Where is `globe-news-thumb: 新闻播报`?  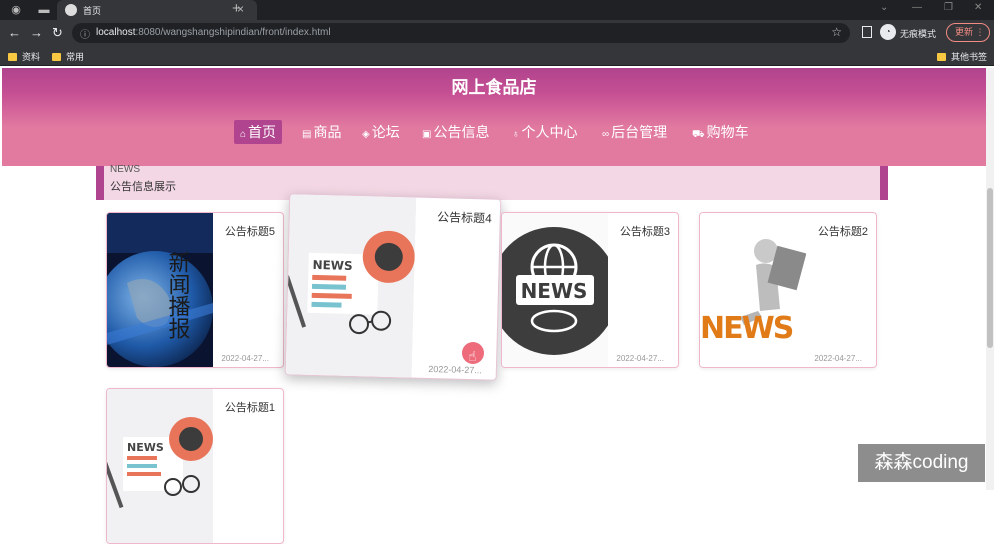
globe-news-thumb: 新闻播报 is located at coordinates (160, 290).